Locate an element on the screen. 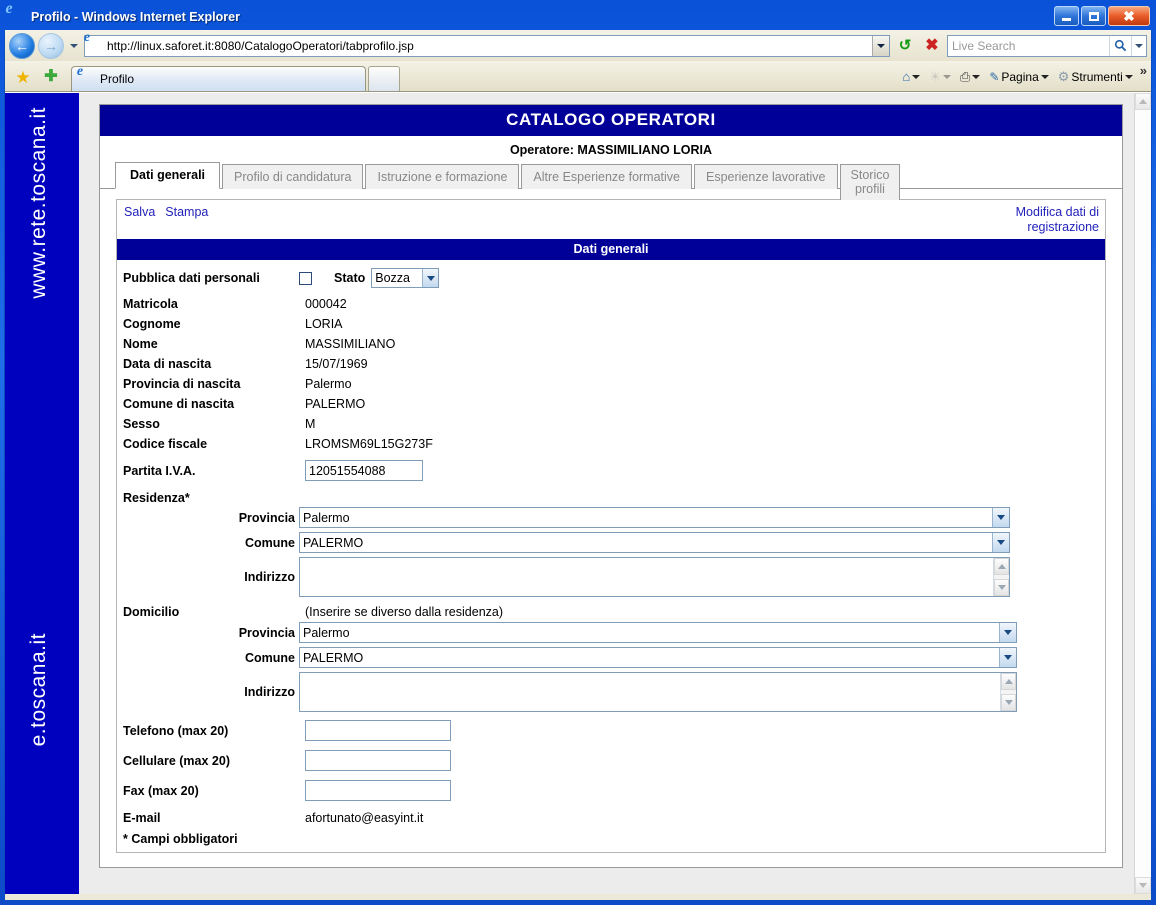  tab-dati-generali: Dati generali is located at coordinates (168, 175).